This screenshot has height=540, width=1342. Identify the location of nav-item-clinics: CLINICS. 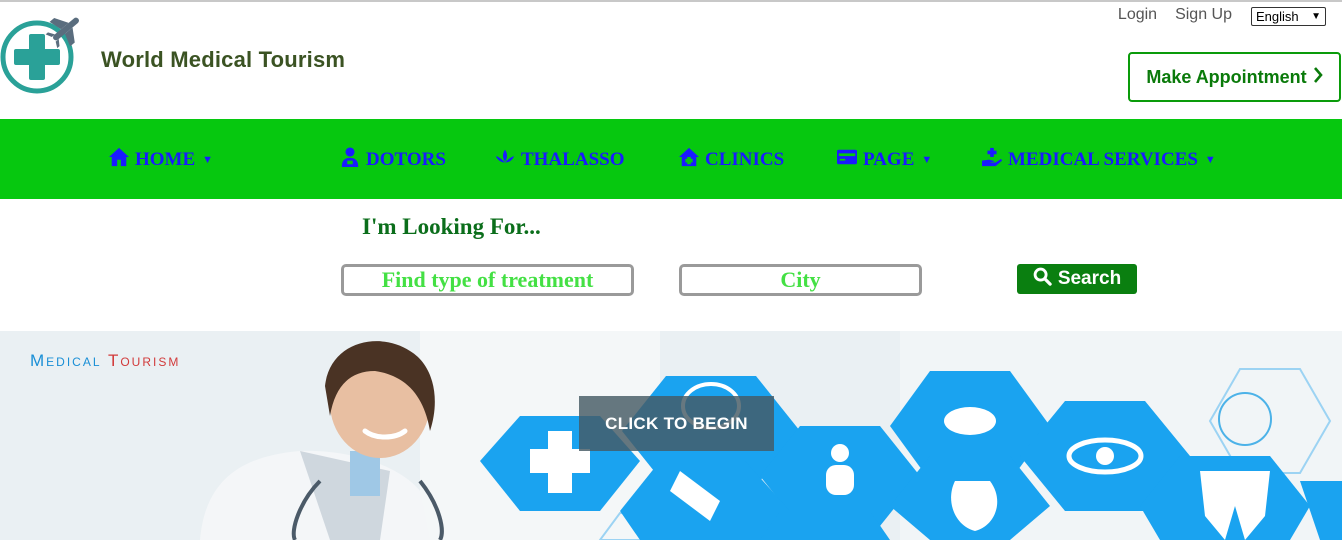
(731, 160).